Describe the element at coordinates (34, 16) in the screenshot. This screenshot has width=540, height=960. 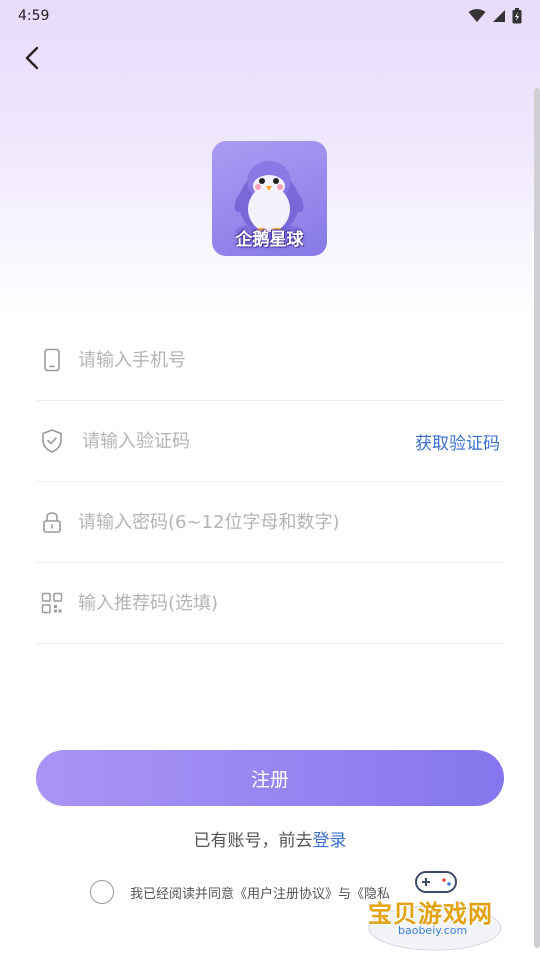
I see `status-time: 4:59` at that location.